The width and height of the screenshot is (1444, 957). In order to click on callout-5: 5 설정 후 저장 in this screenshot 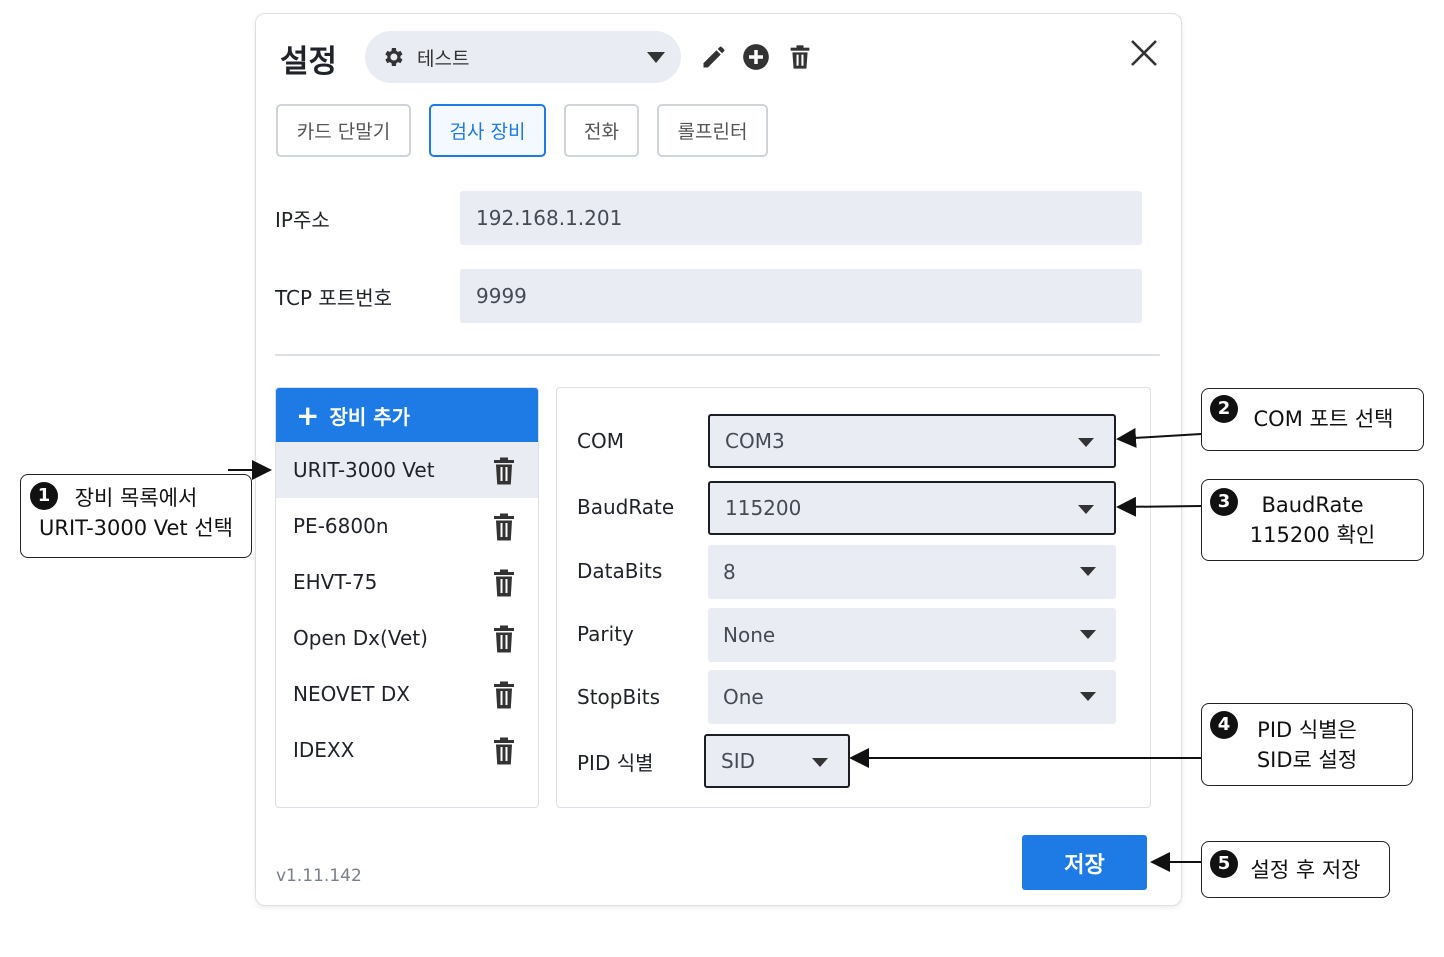, I will do `click(1295, 869)`.